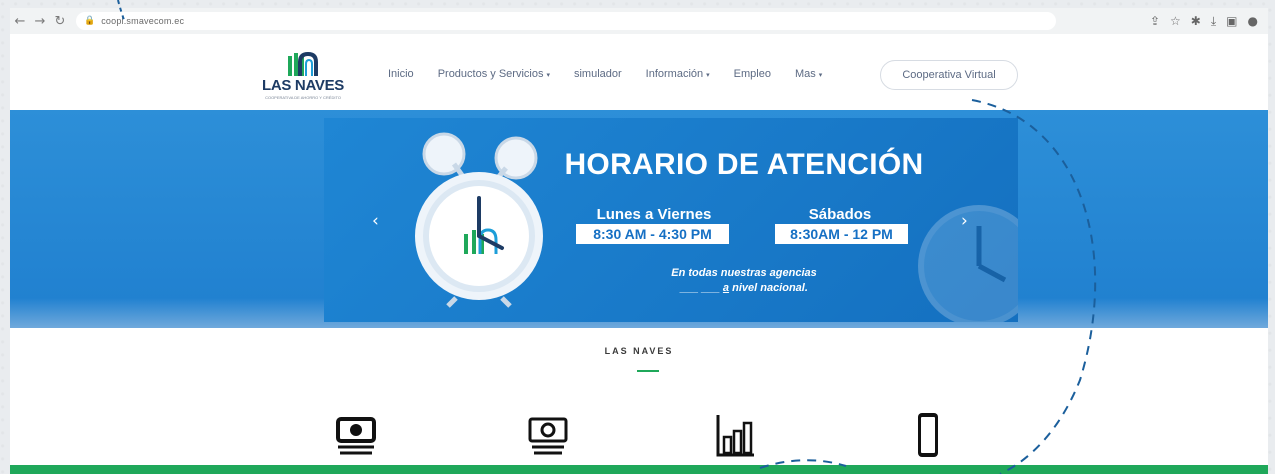  I want to click on sidebar-icon: ▣, so click(1231, 21).